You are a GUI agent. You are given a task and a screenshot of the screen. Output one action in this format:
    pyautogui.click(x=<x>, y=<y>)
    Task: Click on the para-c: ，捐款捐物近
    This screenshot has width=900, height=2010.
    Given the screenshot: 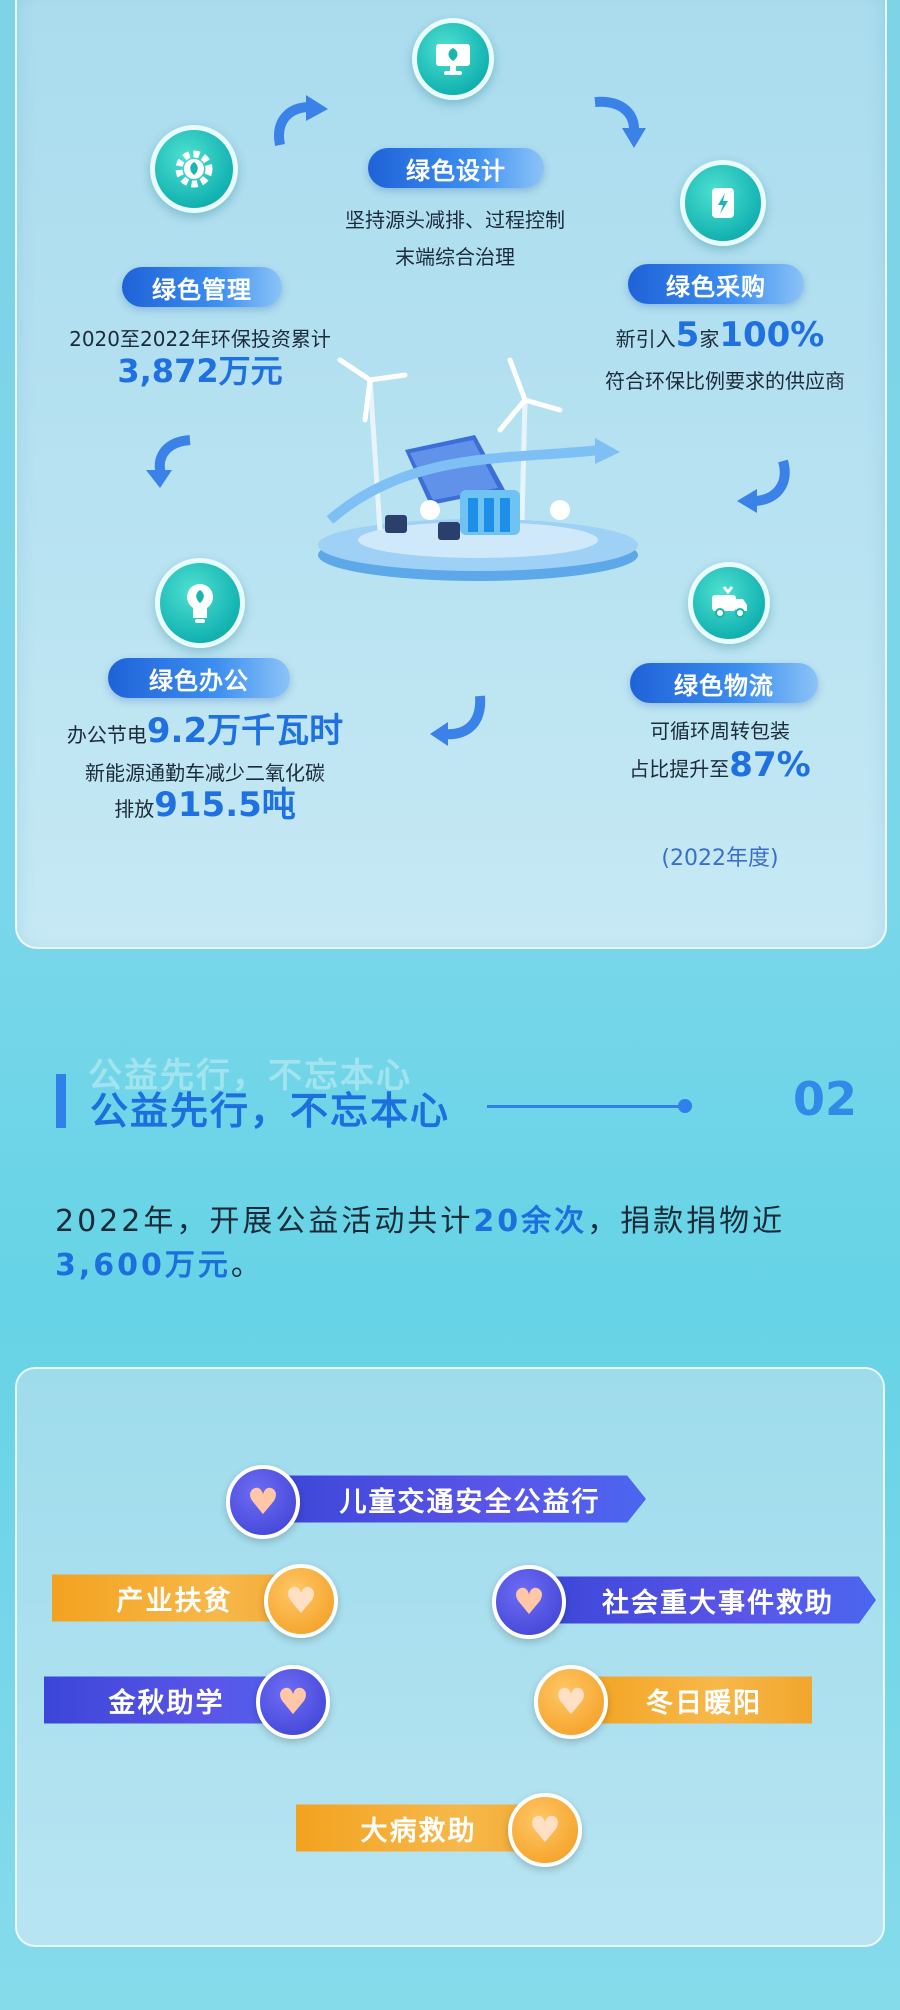 What is the action you would take?
    pyautogui.click(x=686, y=1221)
    